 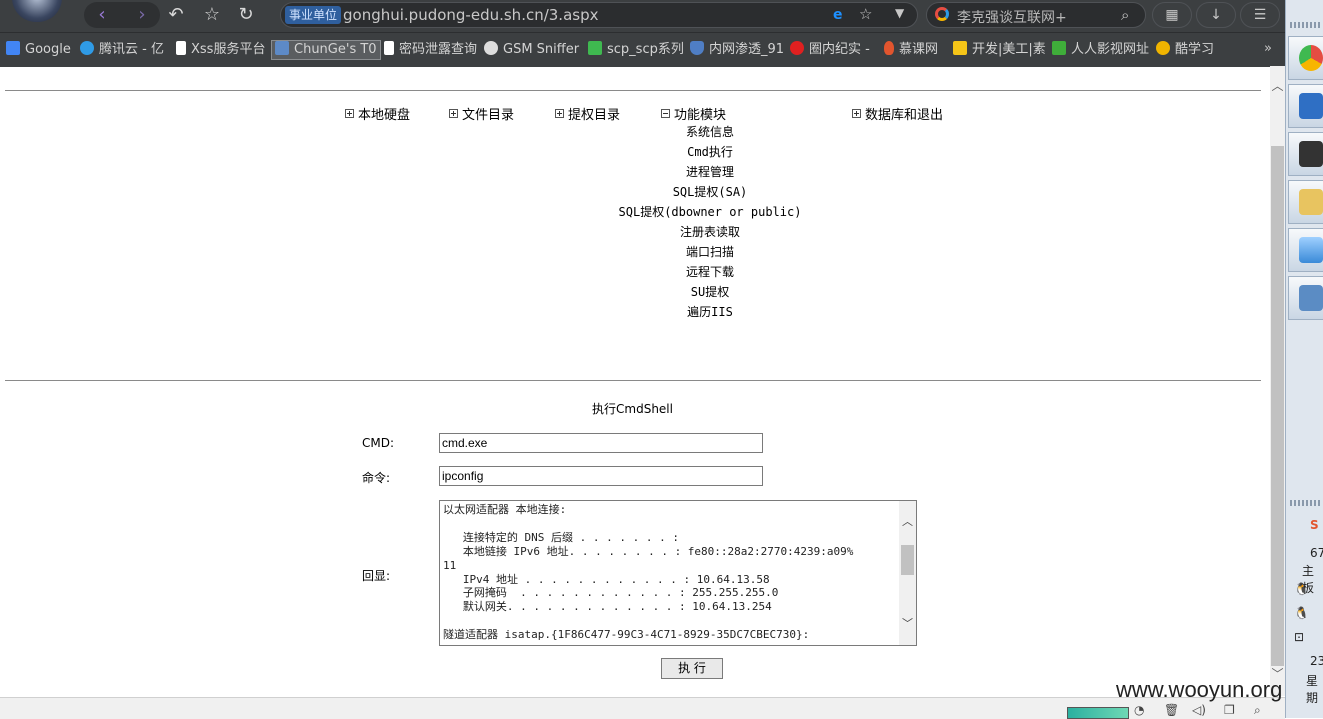 What do you see at coordinates (1260, 15) in the screenshot?
I see `menu-icon: ☰` at bounding box center [1260, 15].